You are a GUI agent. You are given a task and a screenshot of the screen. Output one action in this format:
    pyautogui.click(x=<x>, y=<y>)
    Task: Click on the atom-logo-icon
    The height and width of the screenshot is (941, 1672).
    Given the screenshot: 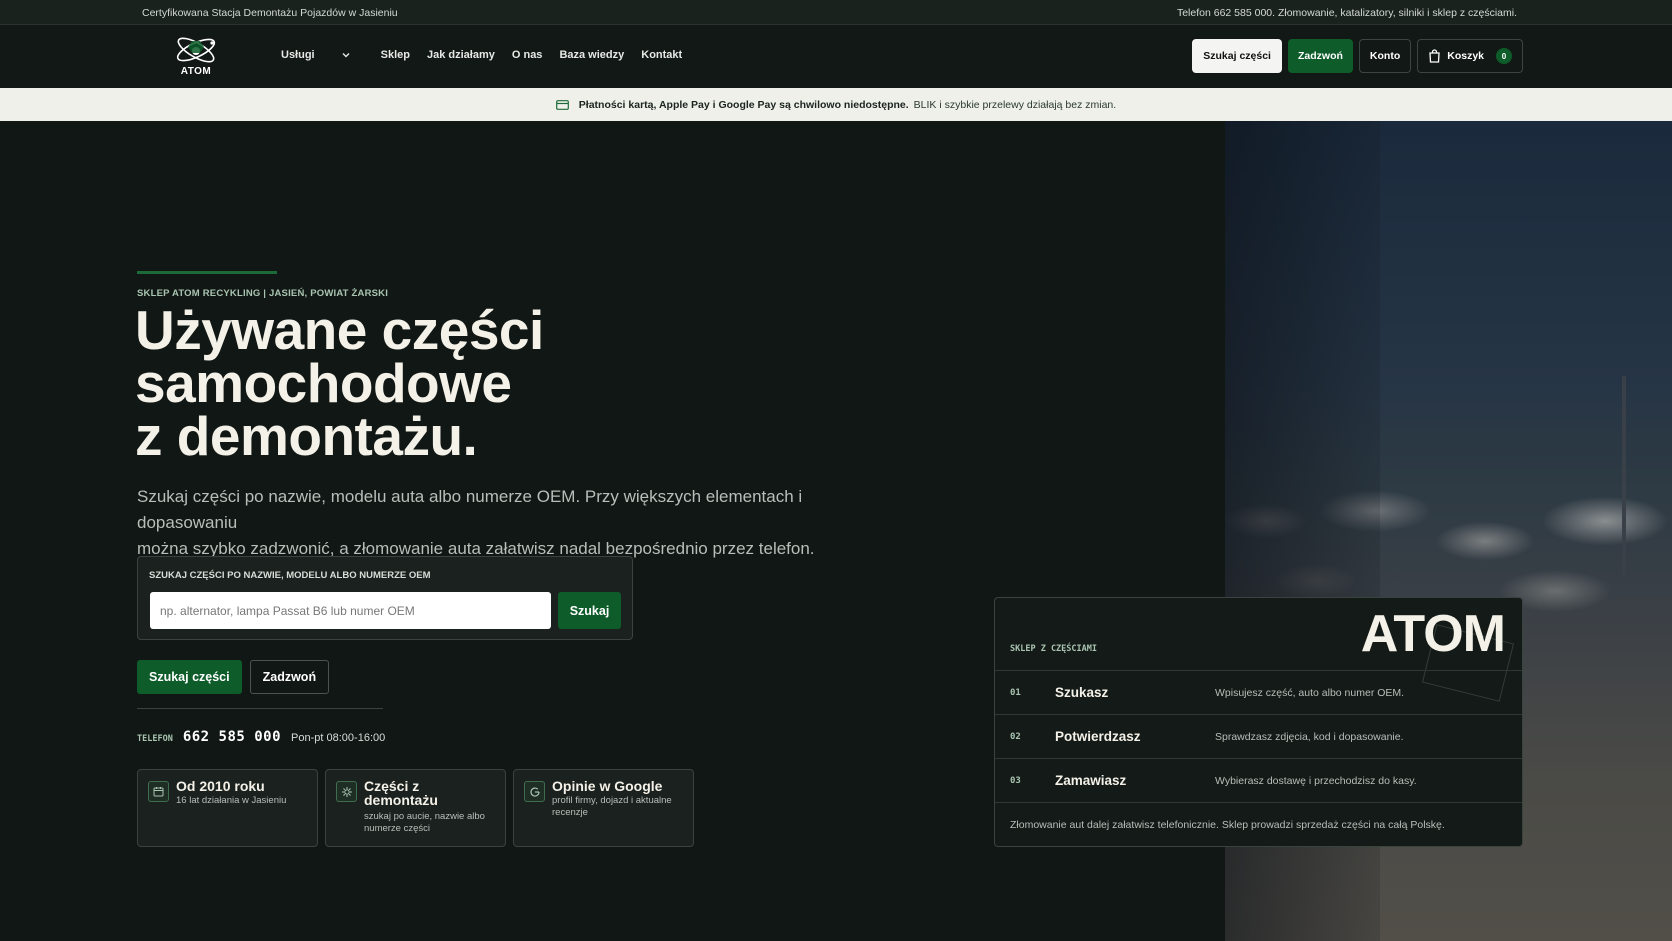 What is the action you would take?
    pyautogui.click(x=196, y=50)
    